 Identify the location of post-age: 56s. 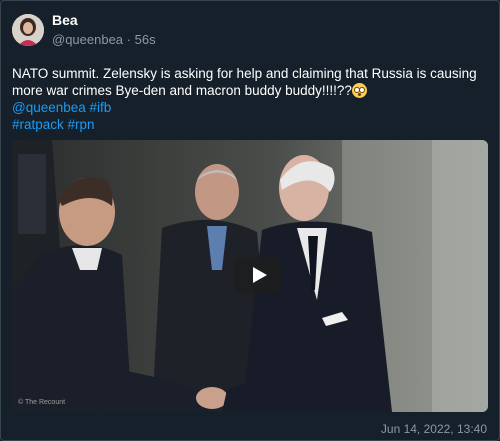
(145, 39).